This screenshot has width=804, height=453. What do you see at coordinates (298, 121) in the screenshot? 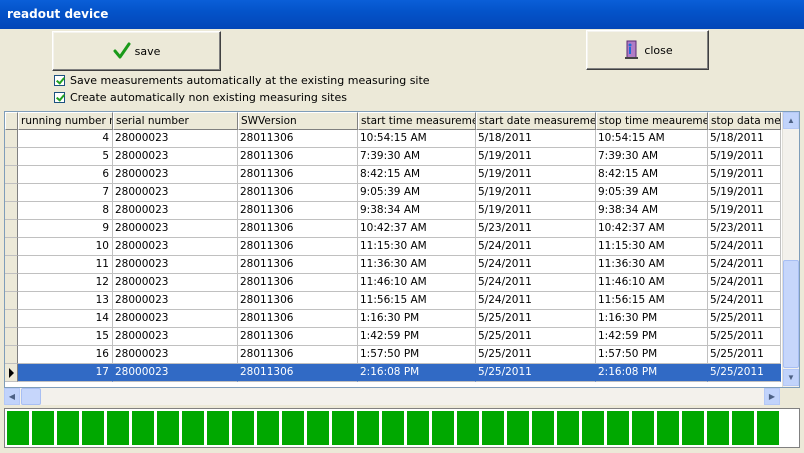
I see `column-header: SWVersion` at bounding box center [298, 121].